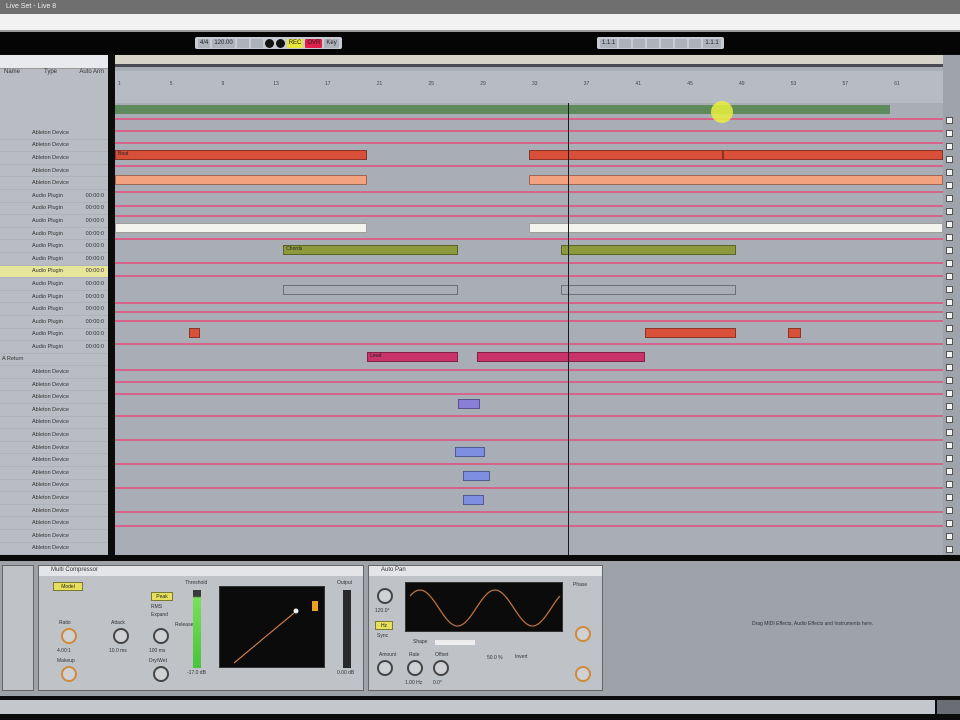 Image resolution: width=960 pixels, height=720 pixels. What do you see at coordinates (314, 43) in the screenshot?
I see `transport-left-button: OVR` at bounding box center [314, 43].